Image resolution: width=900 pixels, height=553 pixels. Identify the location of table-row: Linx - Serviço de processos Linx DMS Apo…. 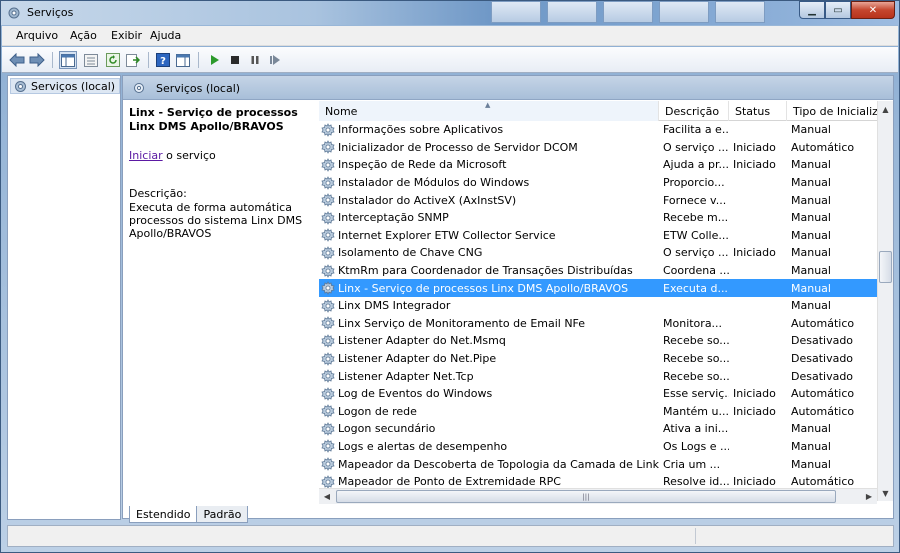
(600, 288).